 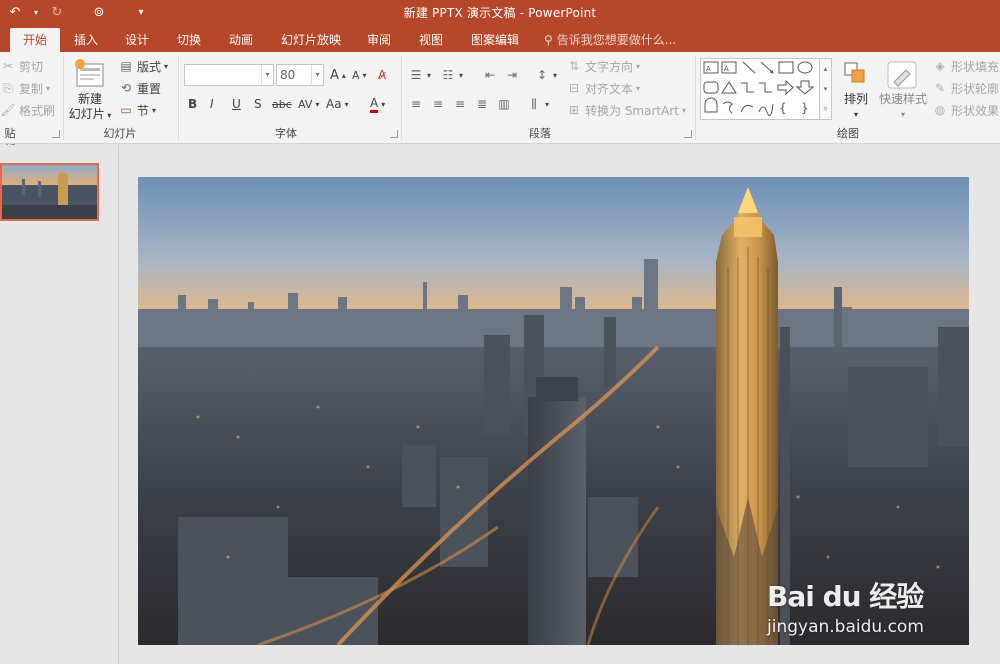 What do you see at coordinates (258, 104) in the screenshot?
I see `shadow-button: S` at bounding box center [258, 104].